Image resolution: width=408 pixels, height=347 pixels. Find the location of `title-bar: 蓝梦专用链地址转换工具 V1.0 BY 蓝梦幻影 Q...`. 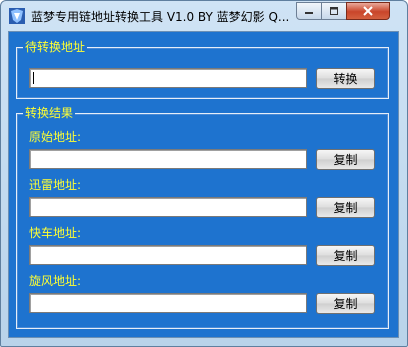

title-bar: 蓝梦专用链地址转换工具 V1.0 BY 蓝梦幻影 Q... is located at coordinates (204, 16).